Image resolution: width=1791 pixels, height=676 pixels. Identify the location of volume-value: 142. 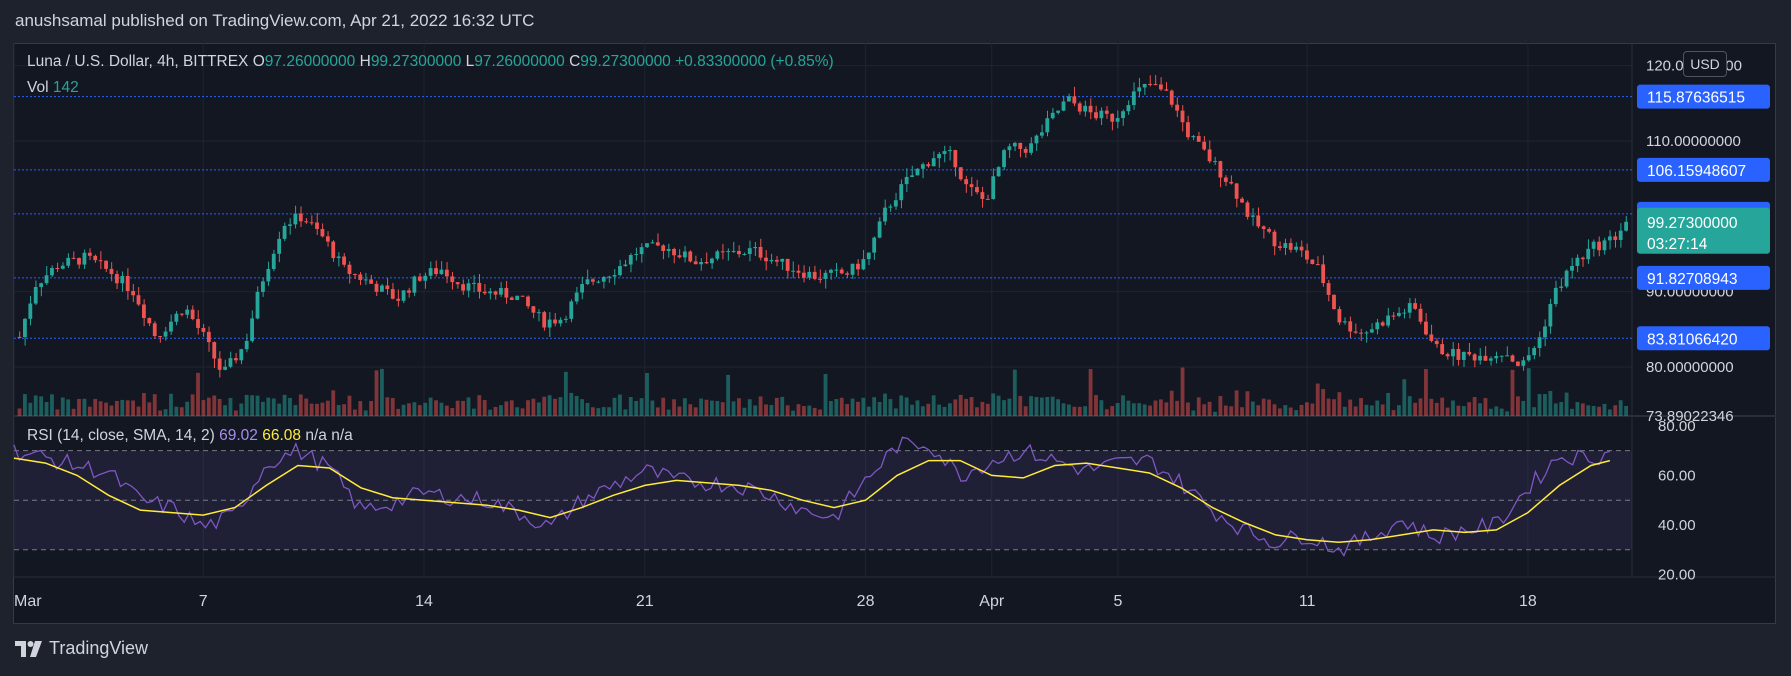
(65, 87).